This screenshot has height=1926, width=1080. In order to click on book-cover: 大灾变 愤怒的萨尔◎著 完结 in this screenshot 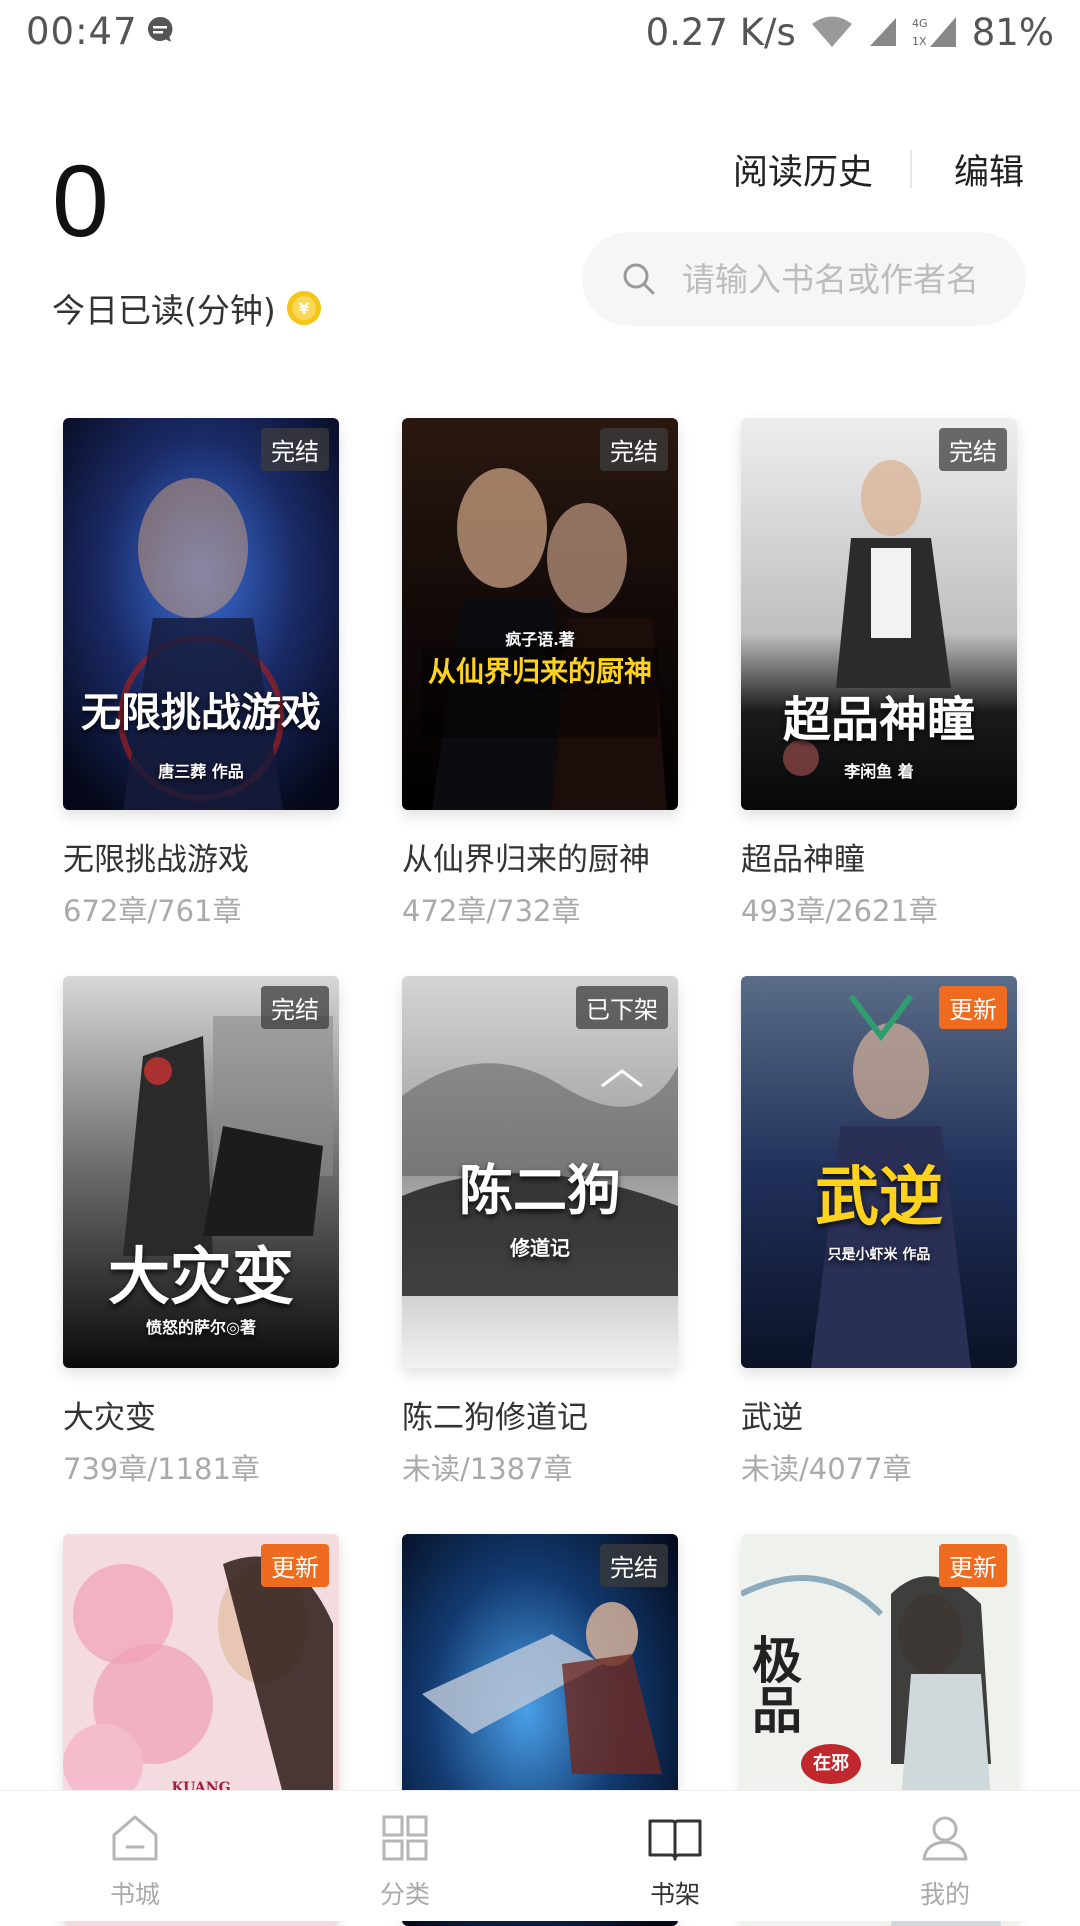, I will do `click(201, 1172)`.